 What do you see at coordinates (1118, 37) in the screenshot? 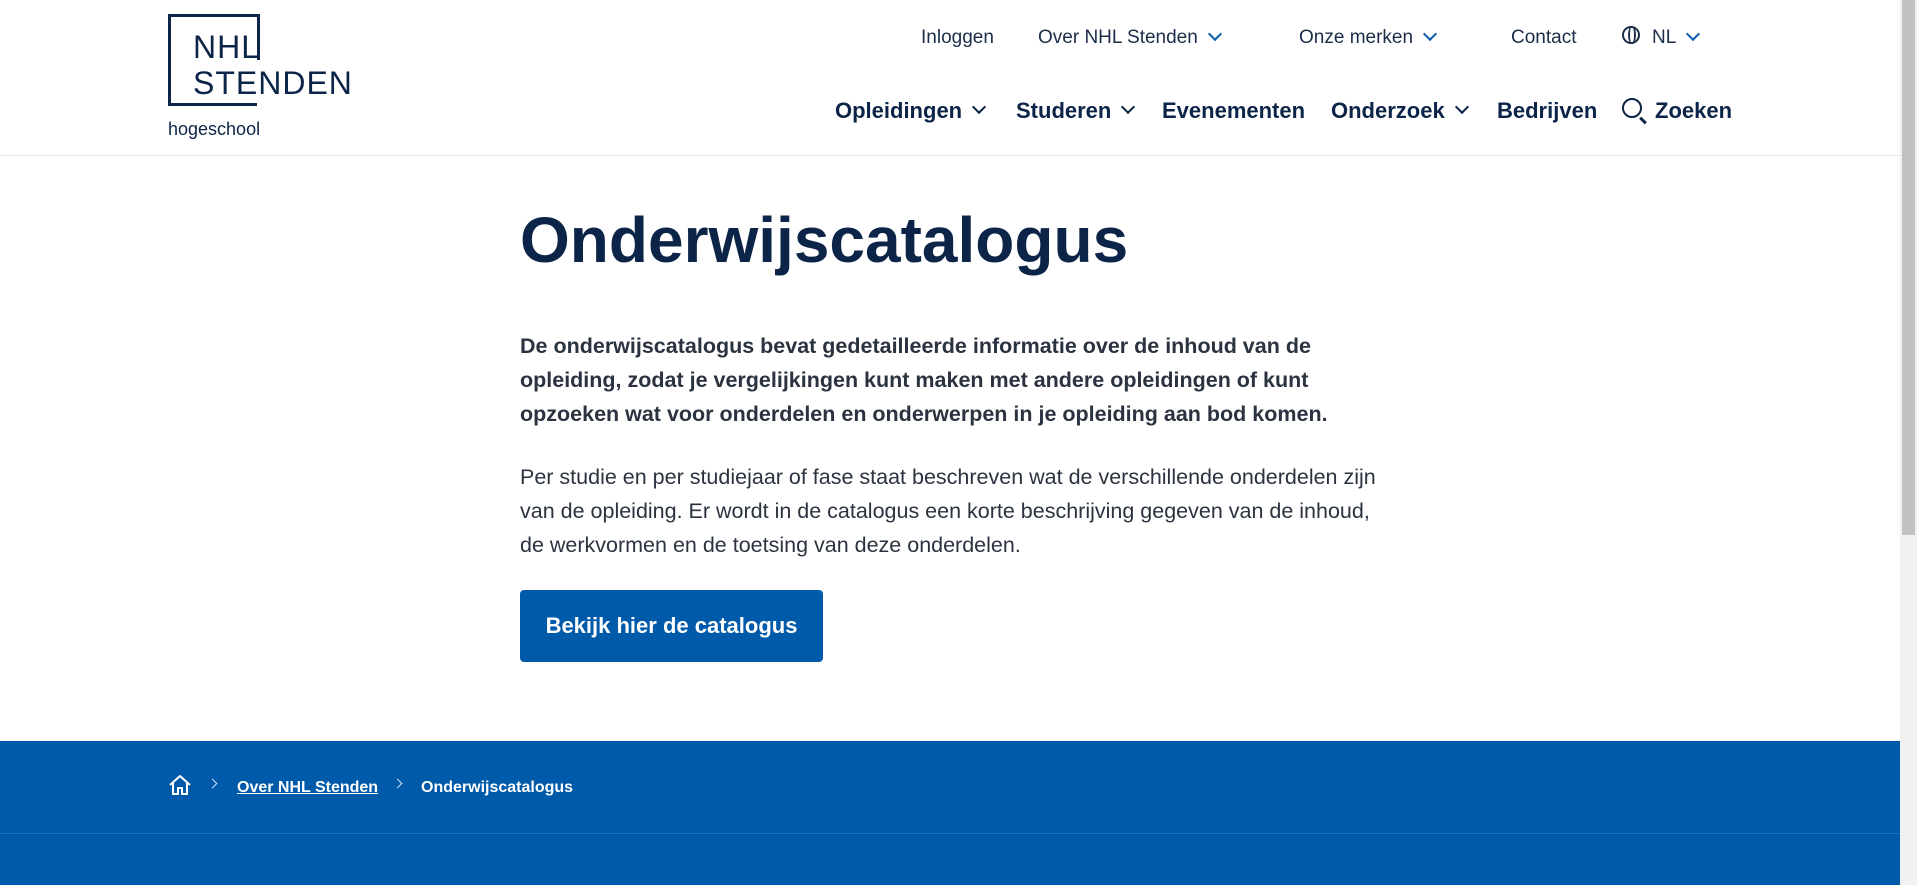
I see `topnav-about-label: Over NHL Stenden` at bounding box center [1118, 37].